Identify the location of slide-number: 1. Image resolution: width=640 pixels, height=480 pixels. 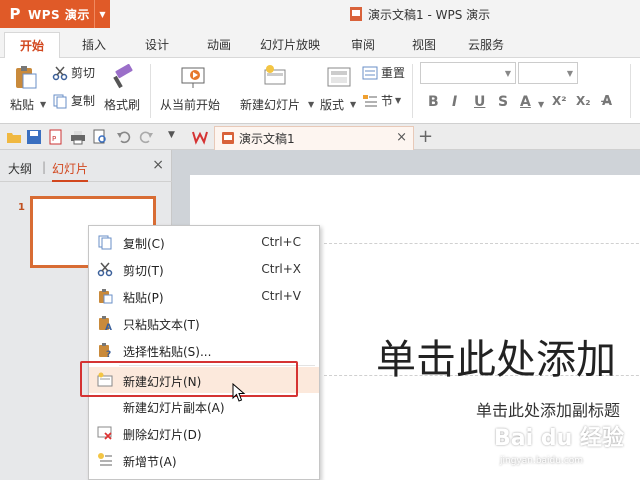
(21, 207).